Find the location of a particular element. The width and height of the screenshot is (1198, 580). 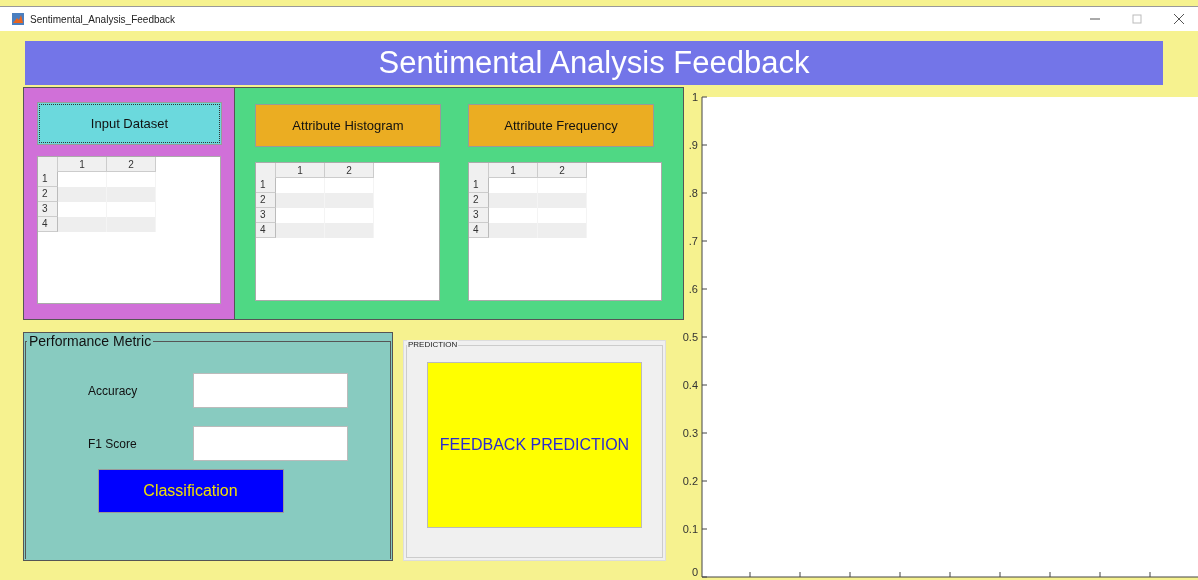

tick-label: 0.5 is located at coordinates (690, 337).